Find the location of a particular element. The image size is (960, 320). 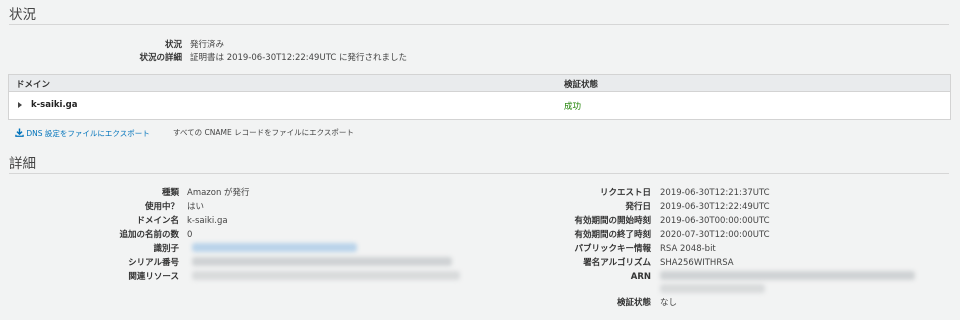

arn-redacted-line1 is located at coordinates (787, 275).